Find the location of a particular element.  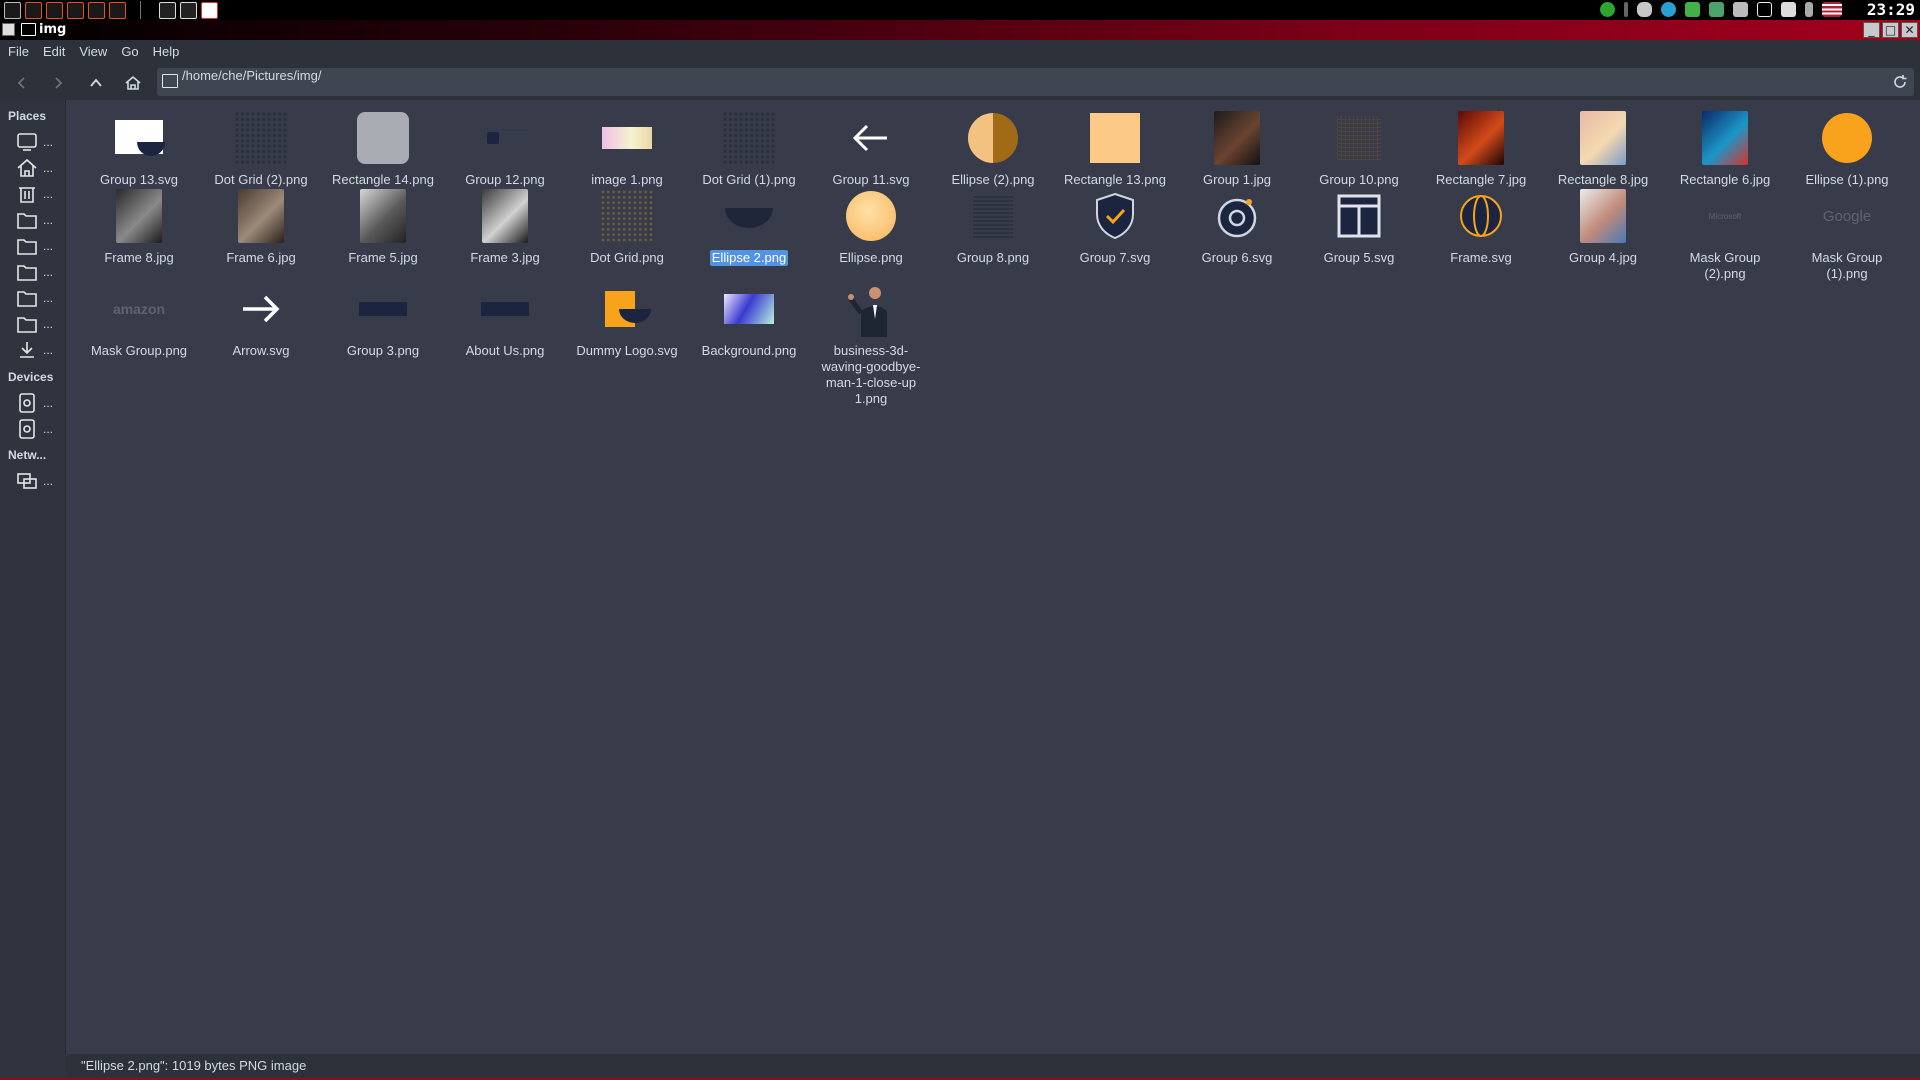

file-item: Frame.svg is located at coordinates (1481, 224).